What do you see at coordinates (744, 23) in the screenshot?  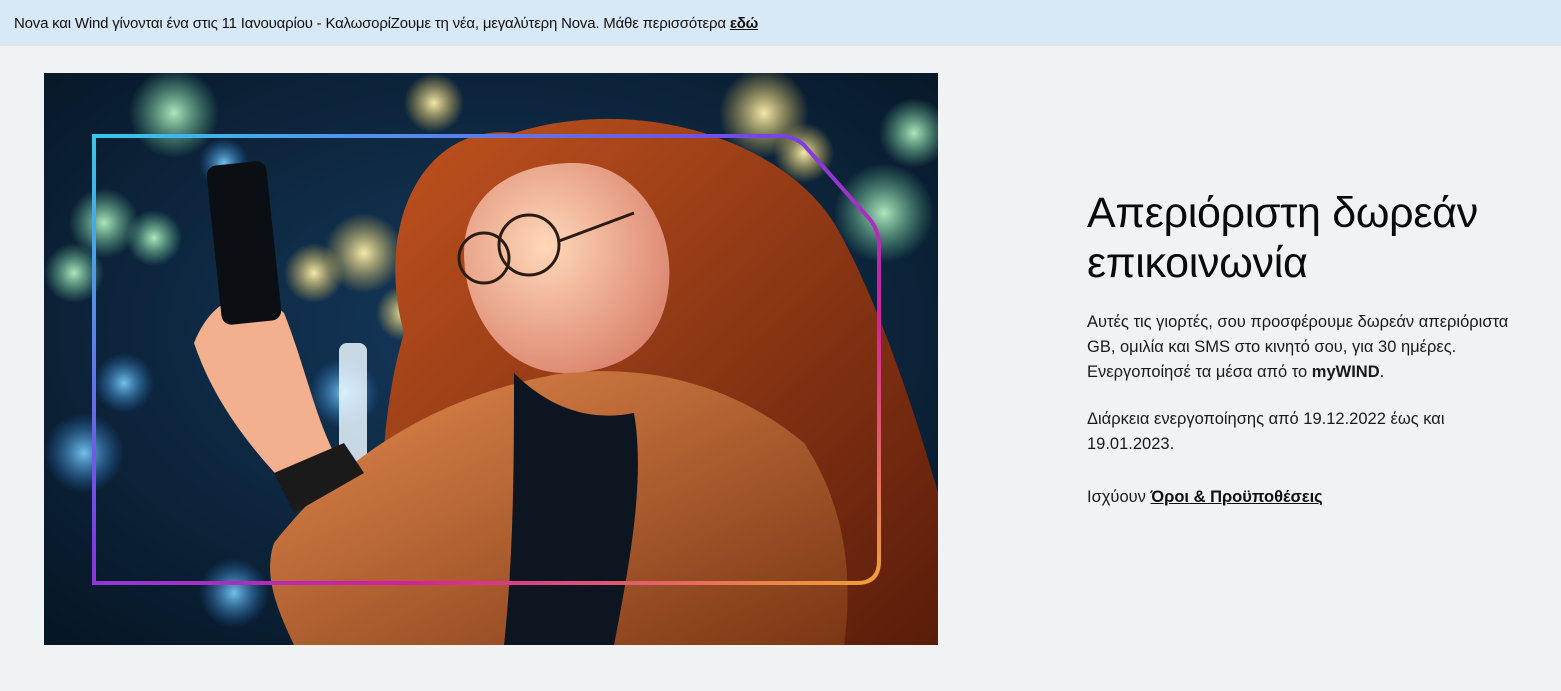 I see `banner-link: εδώ` at bounding box center [744, 23].